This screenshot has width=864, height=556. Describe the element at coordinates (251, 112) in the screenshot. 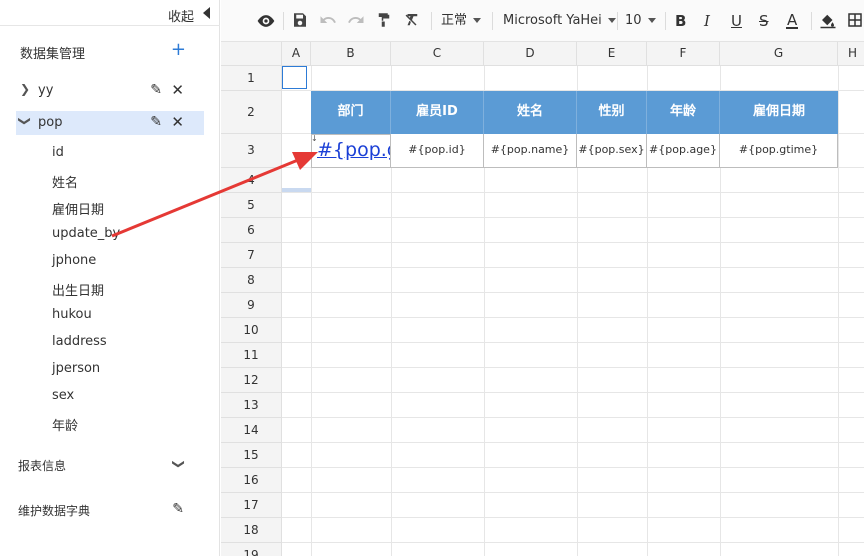

I see `row-header: 2` at that location.